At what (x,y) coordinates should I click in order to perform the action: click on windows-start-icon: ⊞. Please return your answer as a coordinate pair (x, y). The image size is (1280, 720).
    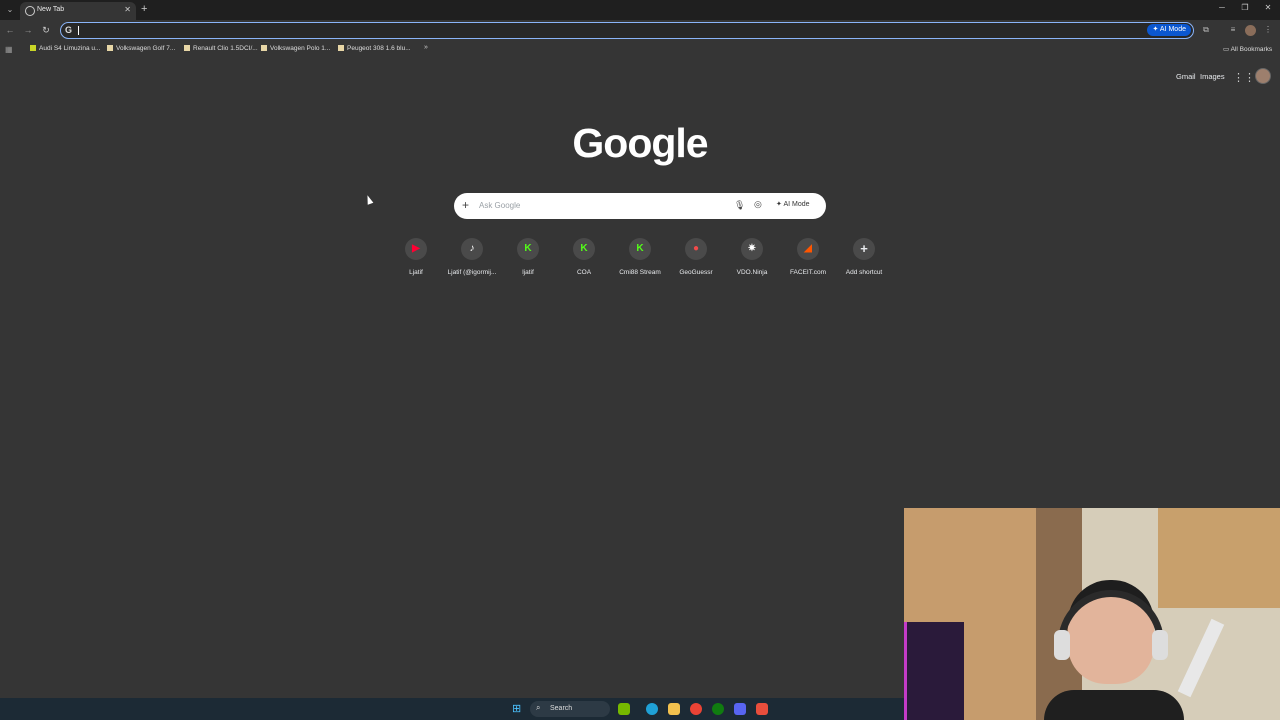
    Looking at the image, I should click on (518, 709).